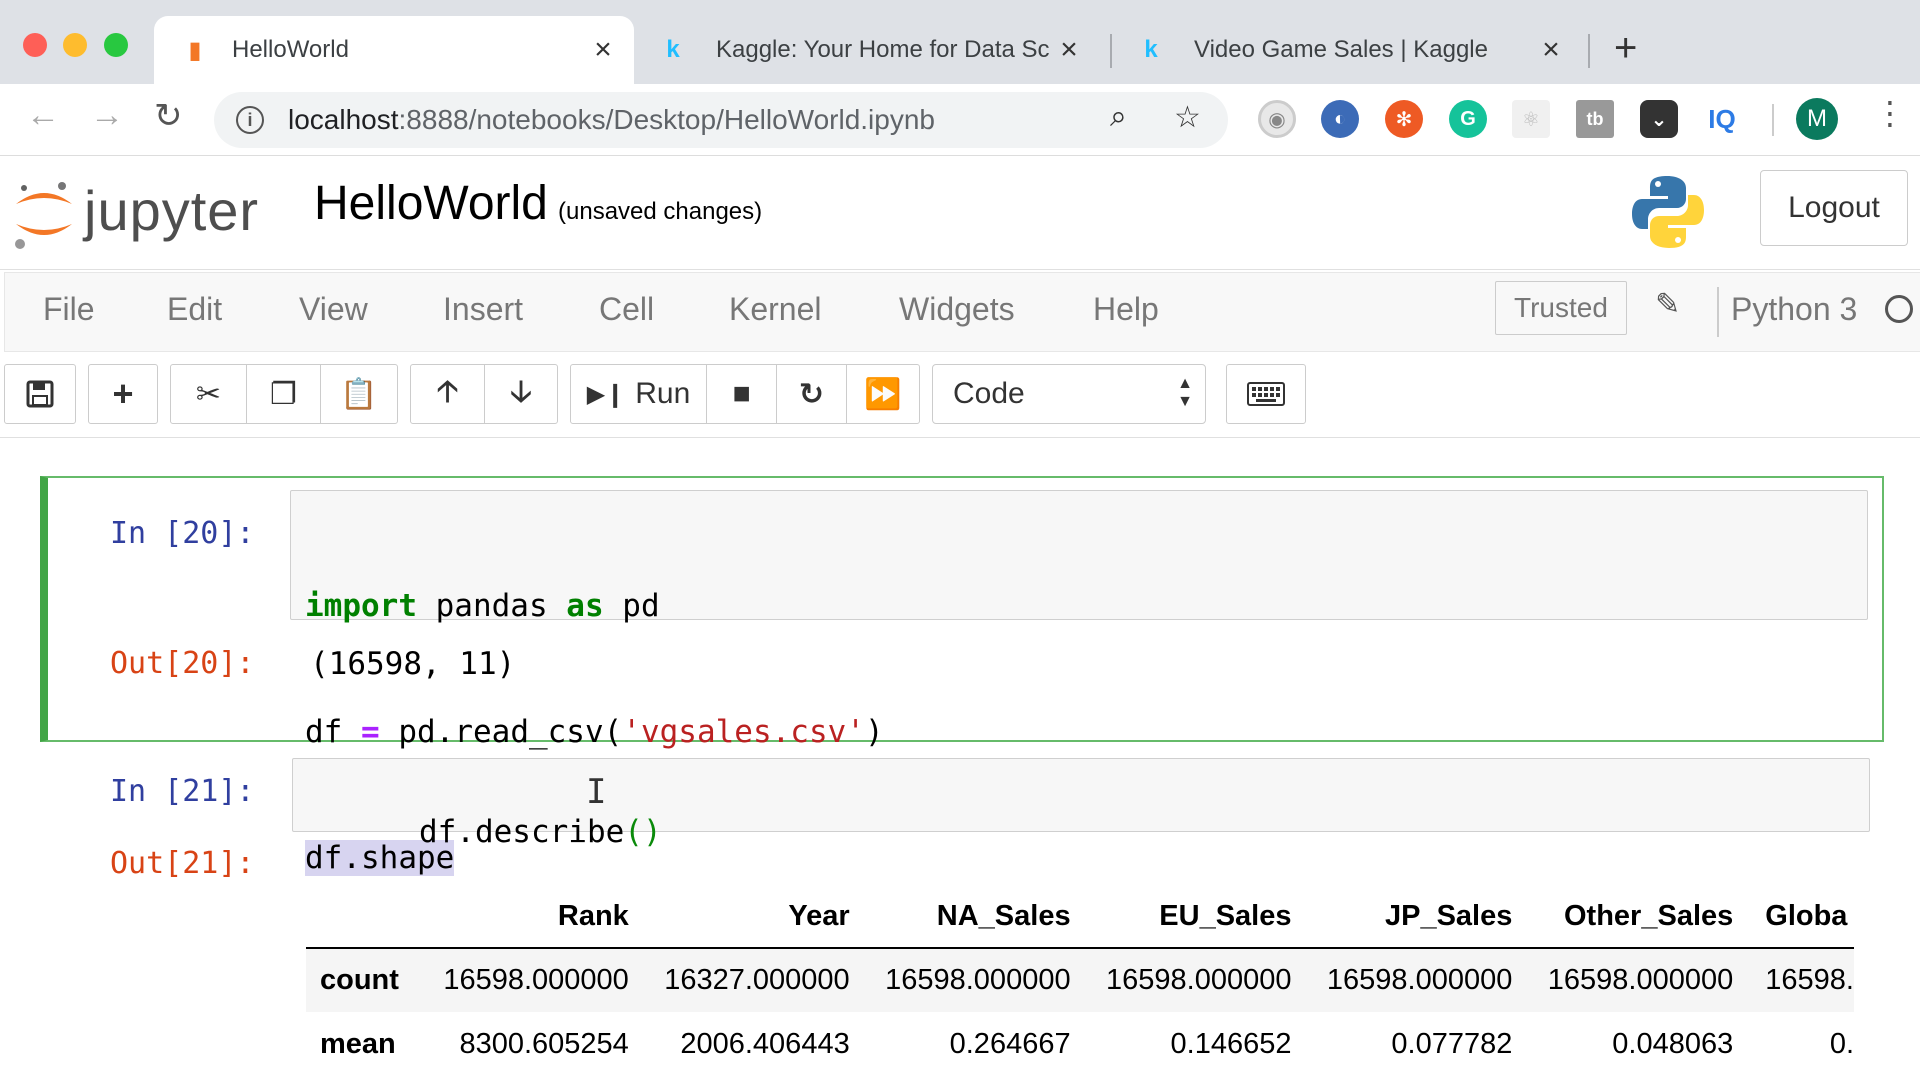 This screenshot has height=1080, width=1920. I want to click on column-header, so click(367, 917).